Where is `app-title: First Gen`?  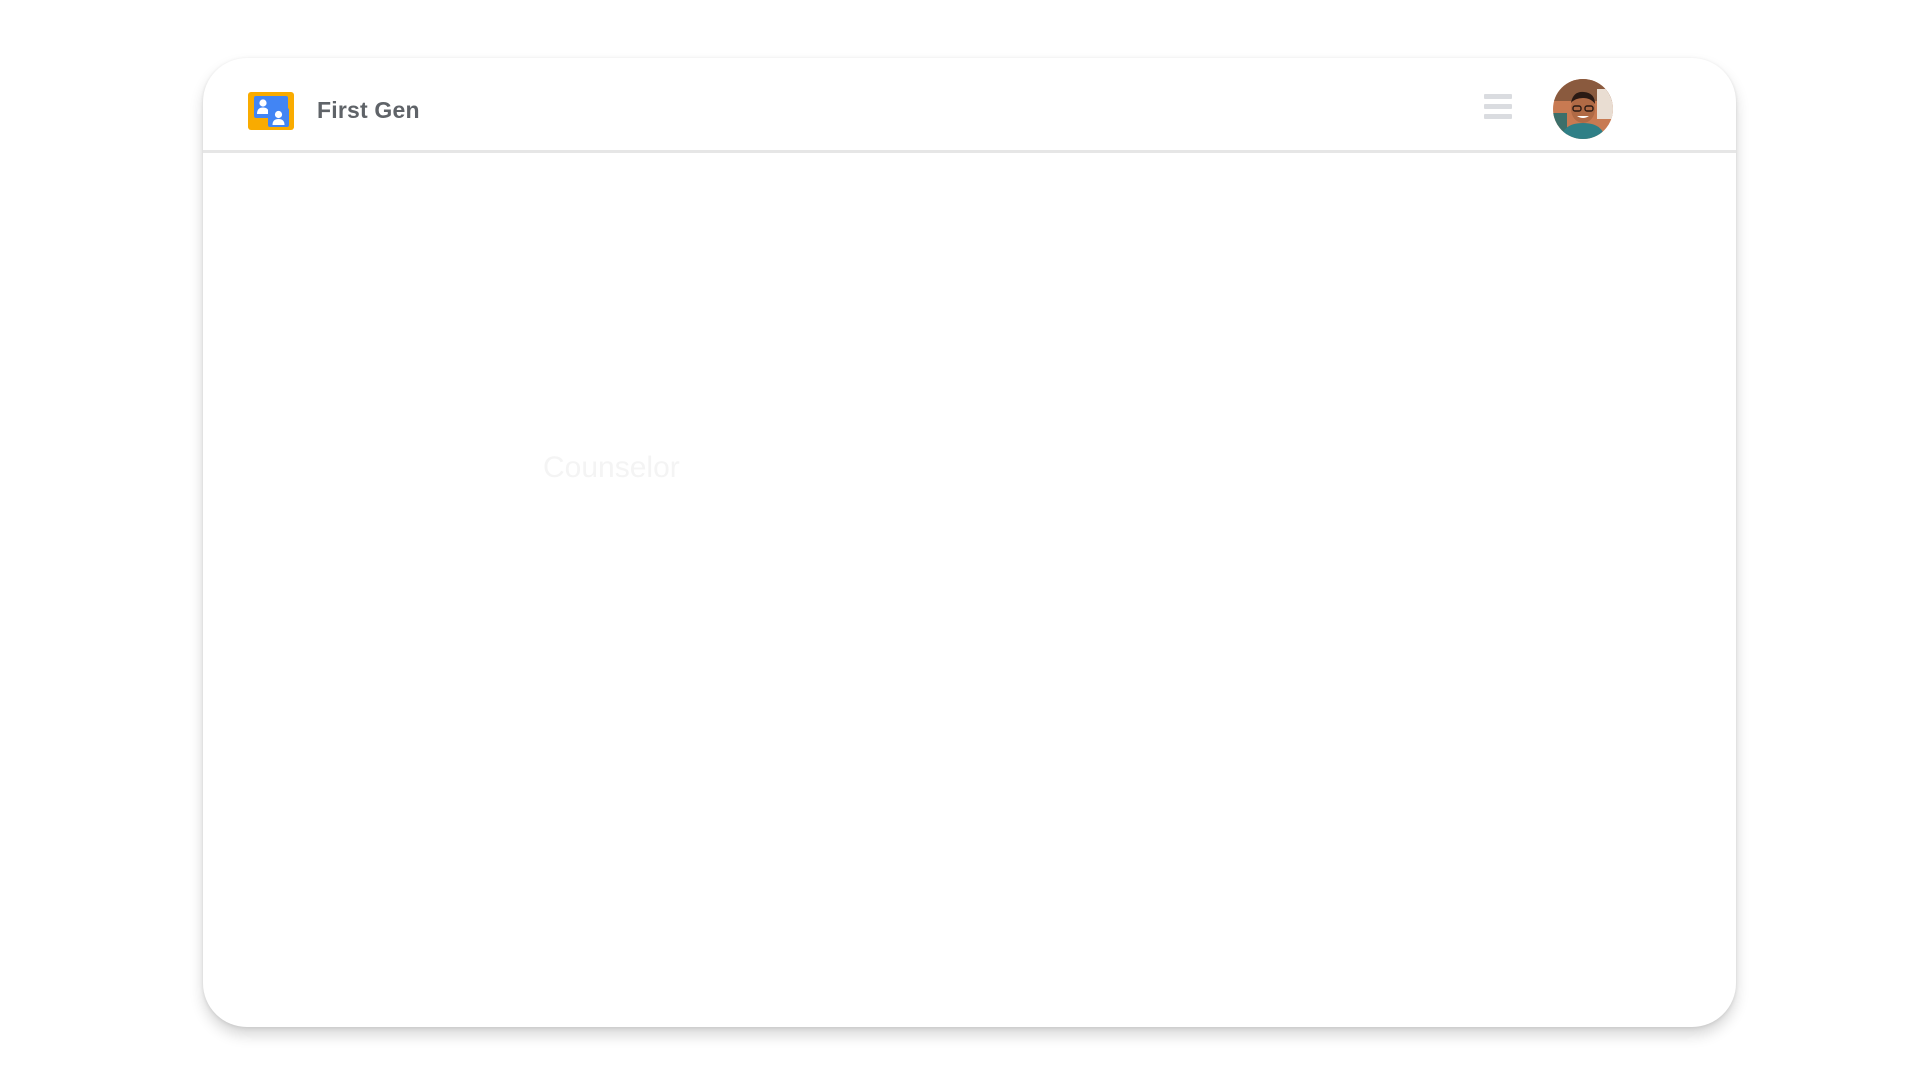 app-title: First Gen is located at coordinates (368, 110).